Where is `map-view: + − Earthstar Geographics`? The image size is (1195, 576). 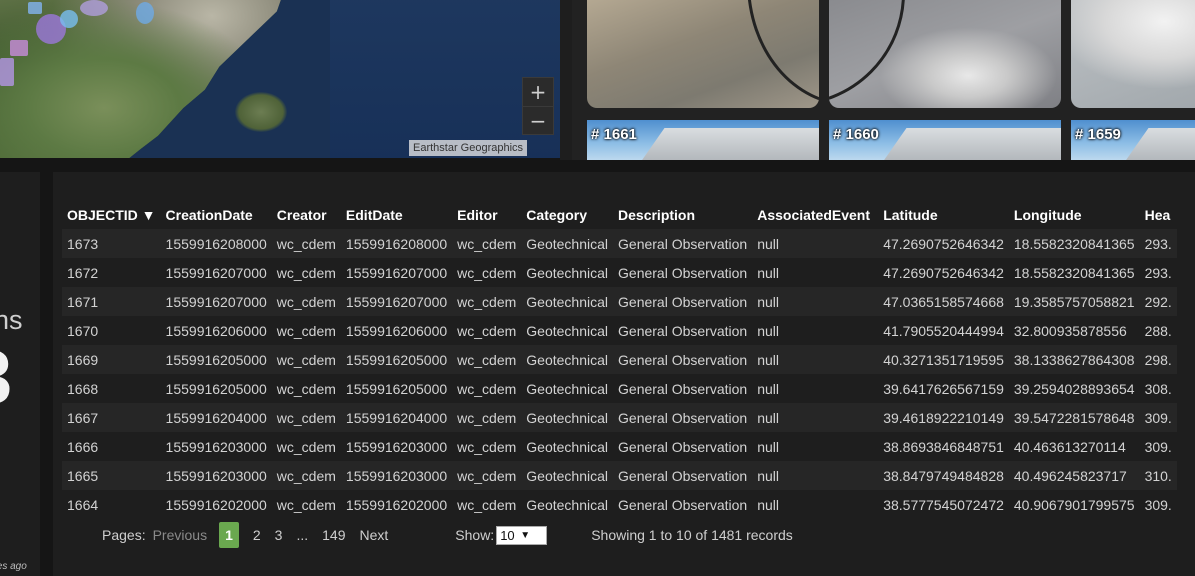 map-view: + − Earthstar Geographics is located at coordinates (280, 79).